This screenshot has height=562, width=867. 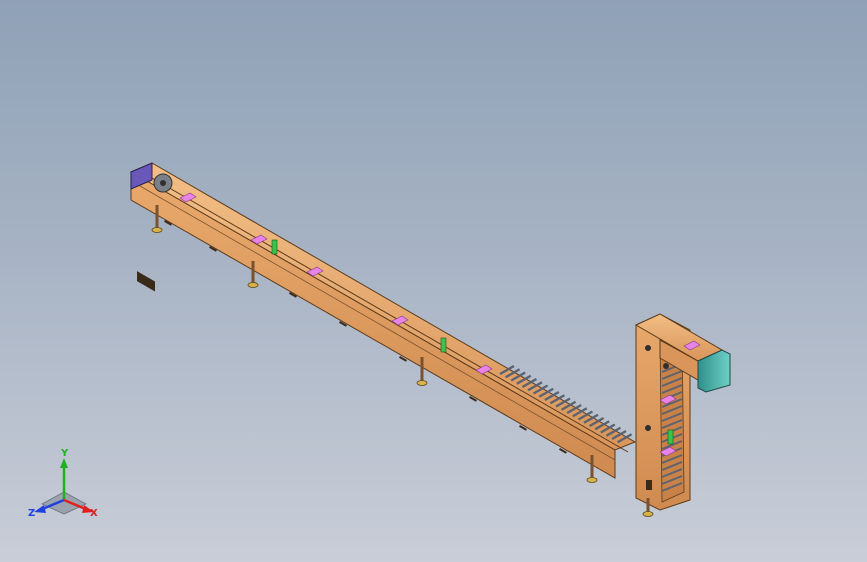 I want to click on end-vent, so click(x=146, y=281).